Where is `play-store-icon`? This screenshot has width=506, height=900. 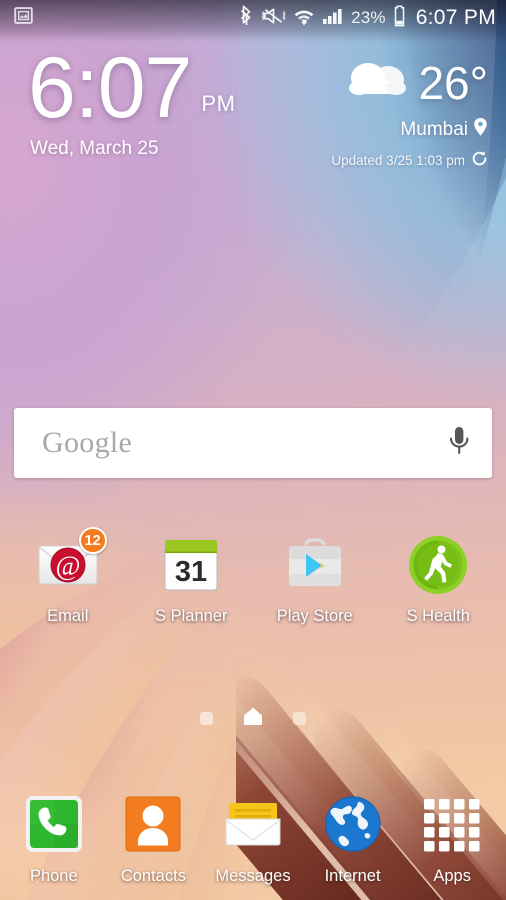 play-store-icon is located at coordinates (315, 565).